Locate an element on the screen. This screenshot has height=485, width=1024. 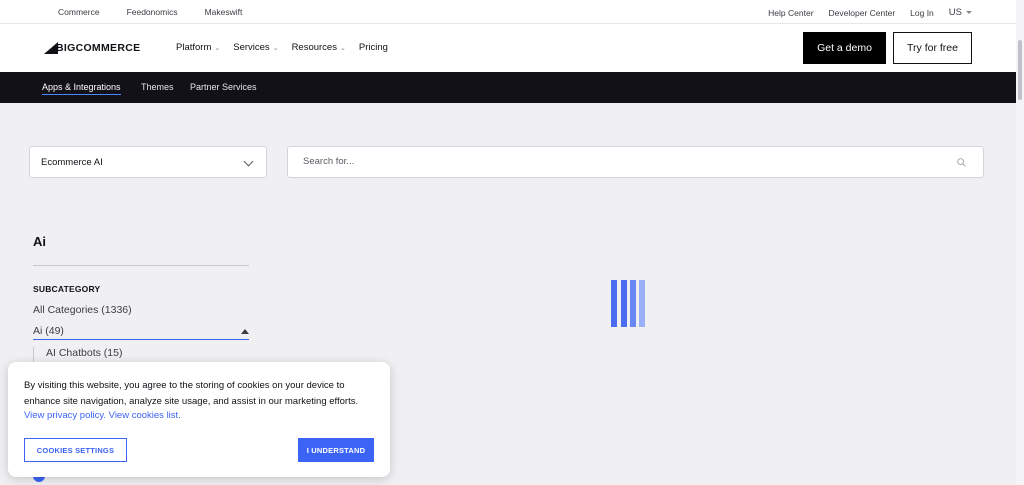
category-select: Ecommerce AI is located at coordinates (148, 162).